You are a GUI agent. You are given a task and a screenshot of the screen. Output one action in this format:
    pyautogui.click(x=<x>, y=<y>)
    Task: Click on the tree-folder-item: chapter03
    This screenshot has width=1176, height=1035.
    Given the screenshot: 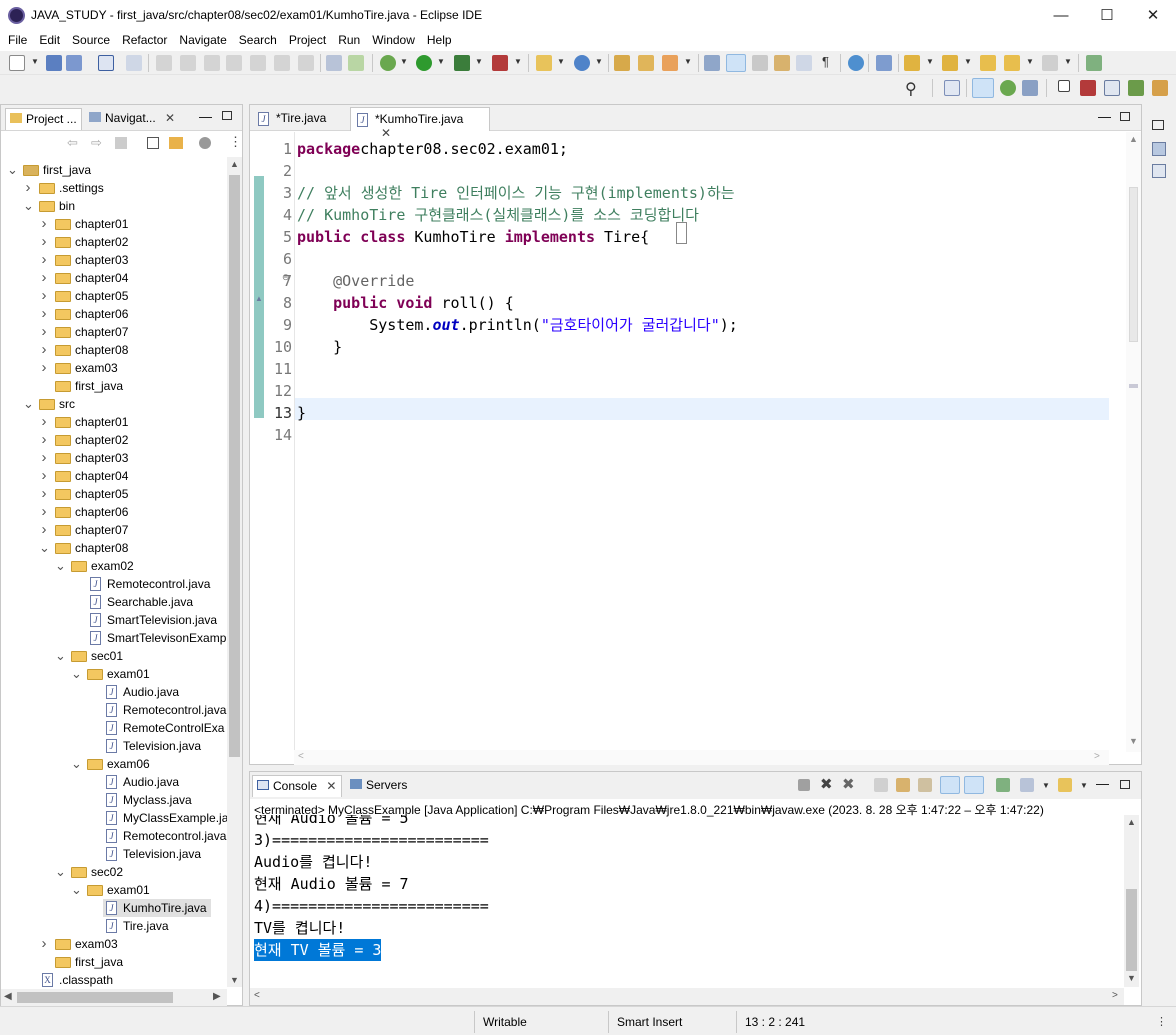 What is the action you would take?
    pyautogui.click(x=91, y=458)
    